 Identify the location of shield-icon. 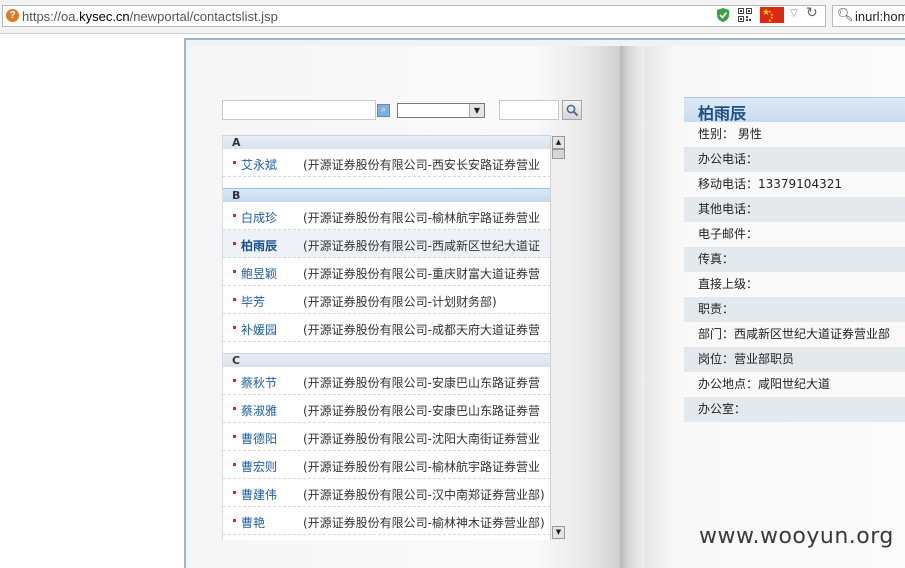
(723, 15).